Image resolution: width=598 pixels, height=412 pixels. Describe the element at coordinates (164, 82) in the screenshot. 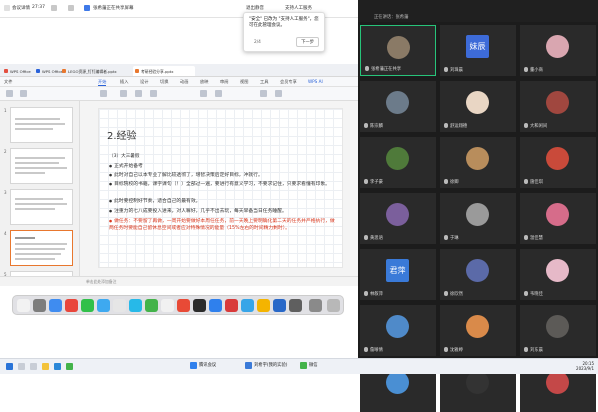

I see `menu-transition: 切换` at that location.